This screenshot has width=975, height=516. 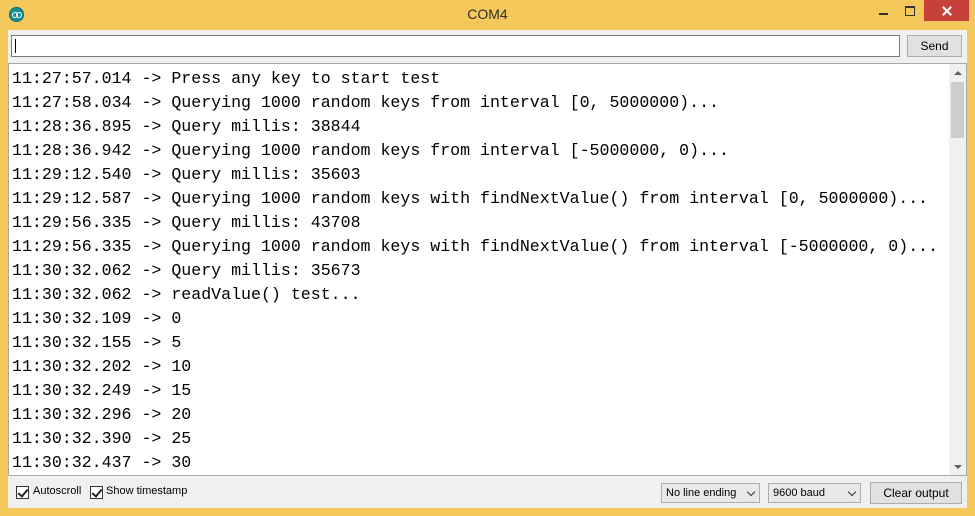 What do you see at coordinates (22, 492) in the screenshot?
I see `autoscroll-checkbox` at bounding box center [22, 492].